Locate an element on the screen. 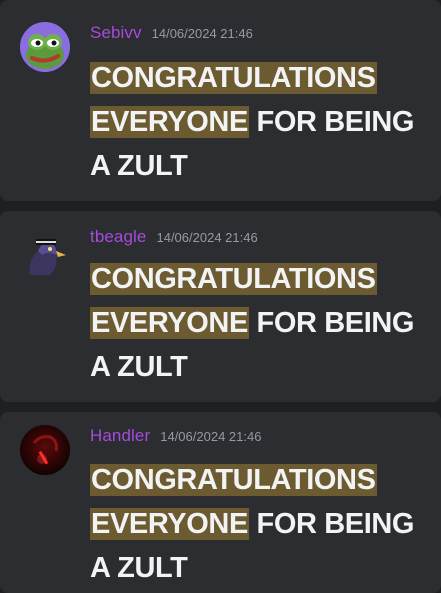  message-header: Sebivv 14/06/2024 21:46 is located at coordinates (171, 33).